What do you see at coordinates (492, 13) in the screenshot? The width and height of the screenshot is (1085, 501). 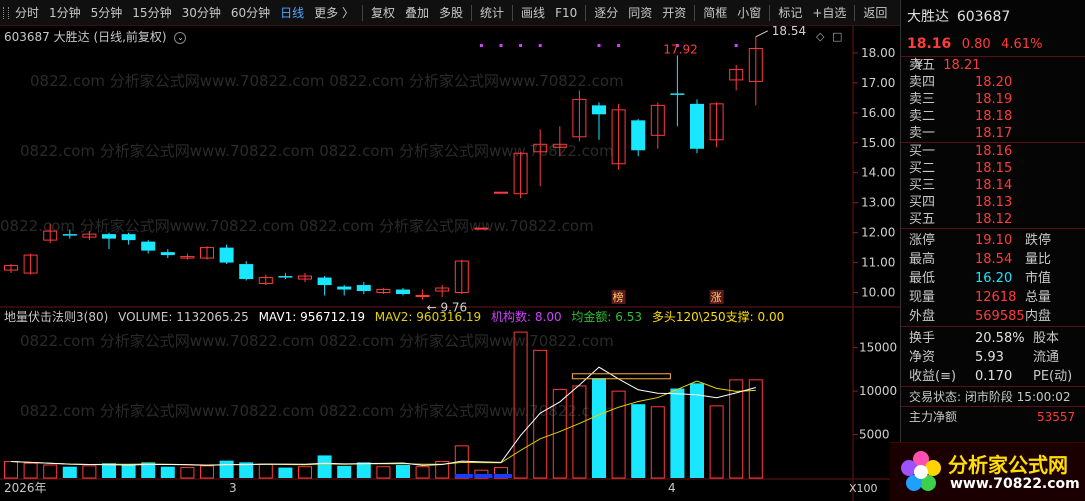 I see `toolbar-item: 统计` at bounding box center [492, 13].